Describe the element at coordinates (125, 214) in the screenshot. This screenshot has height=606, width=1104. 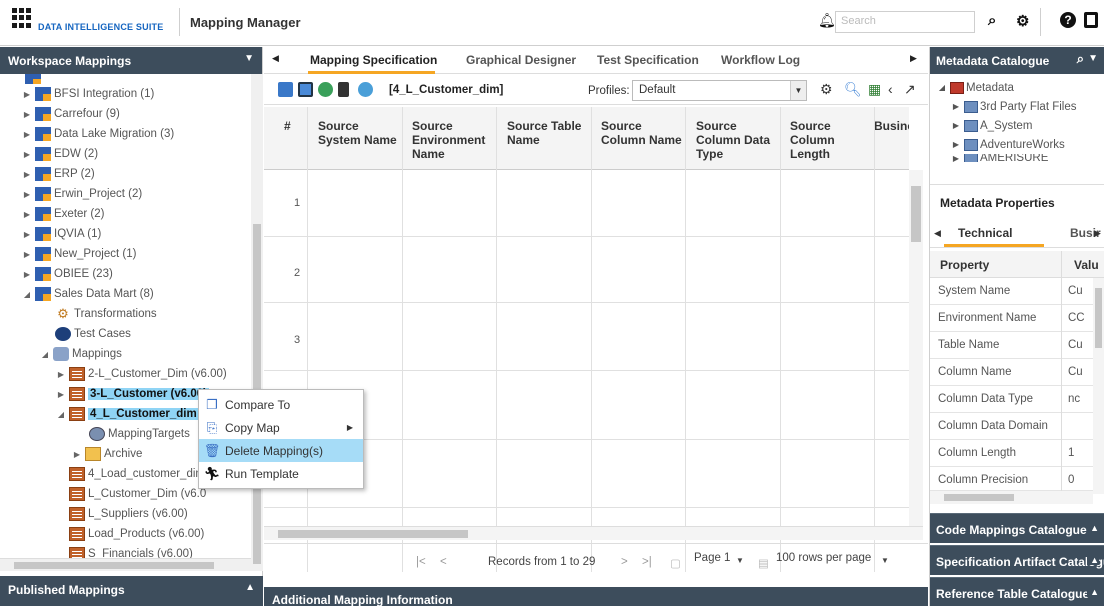
I see `tree-item: ▶ Exeter (2)` at that location.